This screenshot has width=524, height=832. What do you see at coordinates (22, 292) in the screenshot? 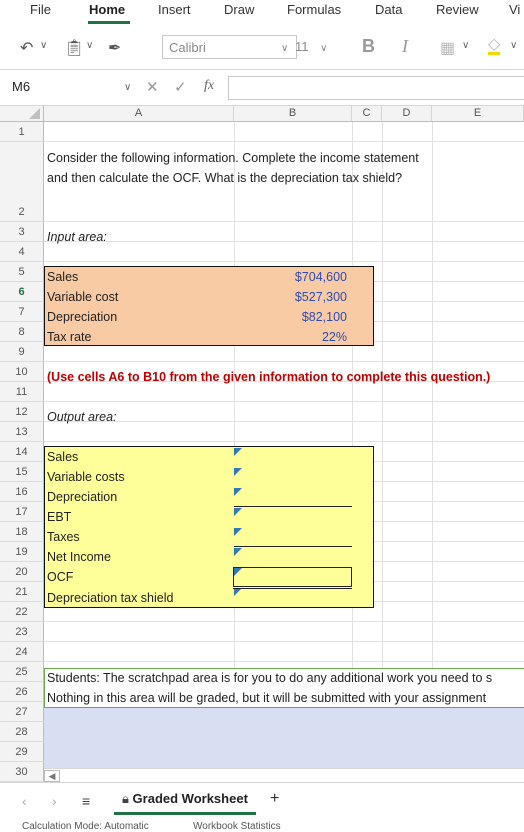
I see `row-header: 6` at bounding box center [22, 292].